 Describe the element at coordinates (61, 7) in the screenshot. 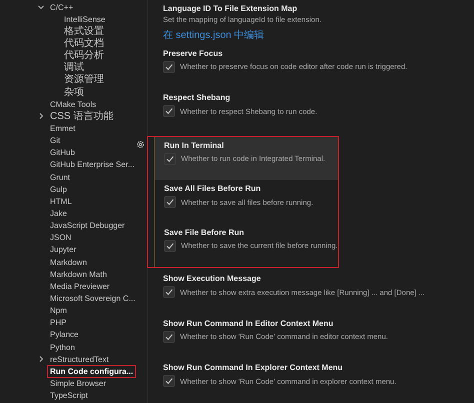

I see `tree-item: C/C++` at that location.